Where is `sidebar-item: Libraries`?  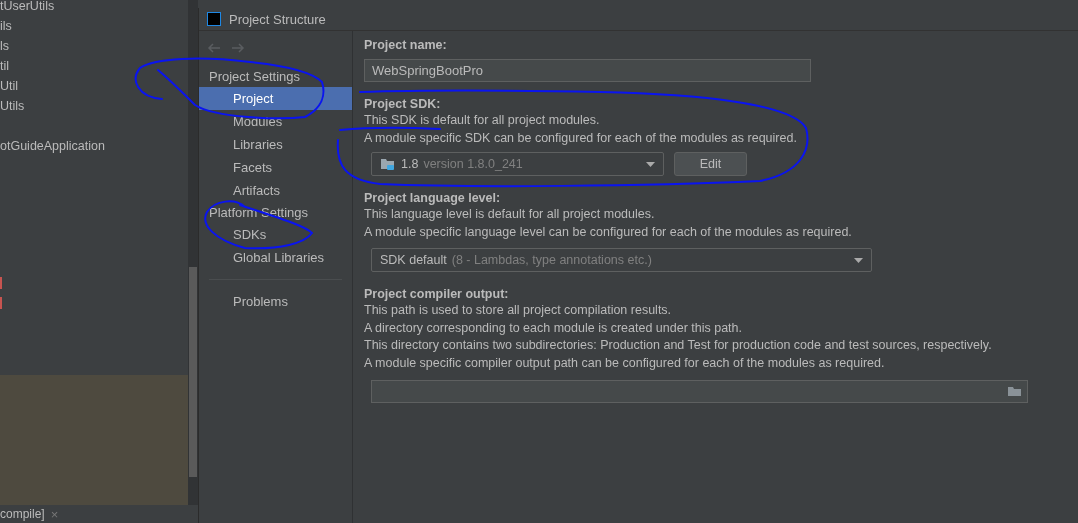 sidebar-item: Libraries is located at coordinates (275, 144).